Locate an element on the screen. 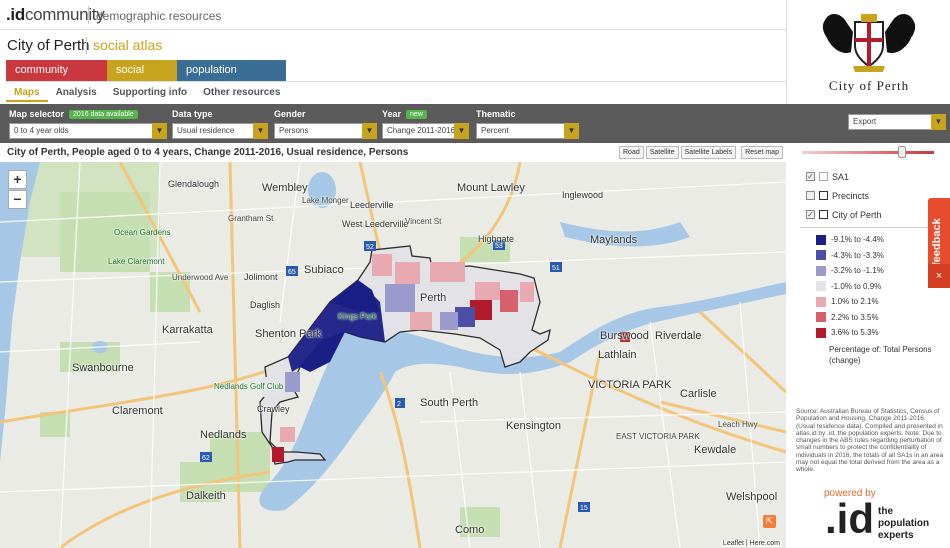 This screenshot has height=548, width=950. council-title: City of Perth is located at coordinates (48, 45).